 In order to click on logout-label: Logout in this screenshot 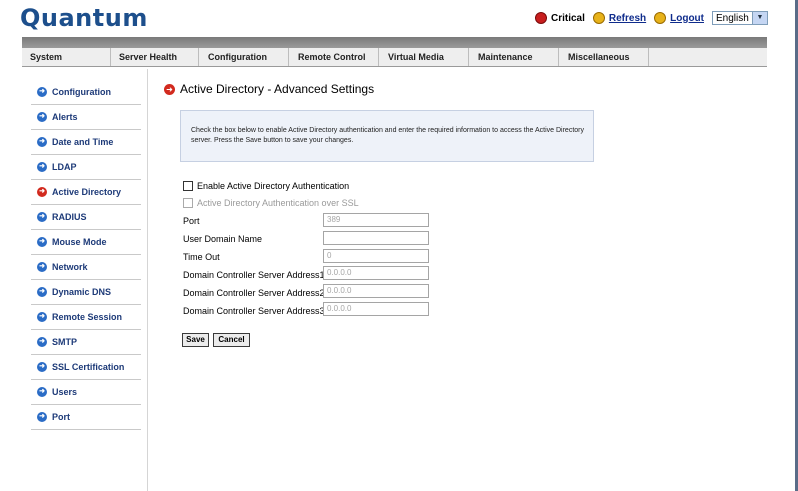, I will do `click(687, 18)`.